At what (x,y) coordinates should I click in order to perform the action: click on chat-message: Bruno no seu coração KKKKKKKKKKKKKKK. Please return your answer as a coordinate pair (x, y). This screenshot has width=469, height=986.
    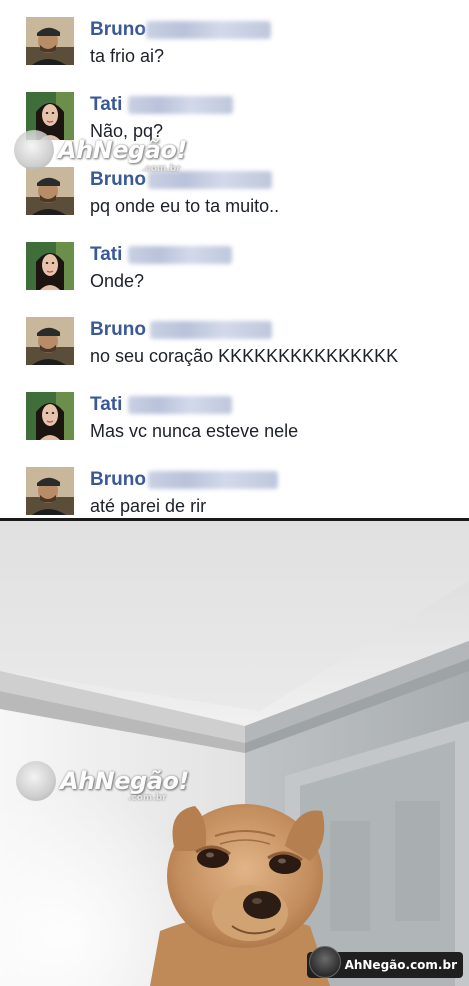
    Looking at the image, I should click on (241, 348).